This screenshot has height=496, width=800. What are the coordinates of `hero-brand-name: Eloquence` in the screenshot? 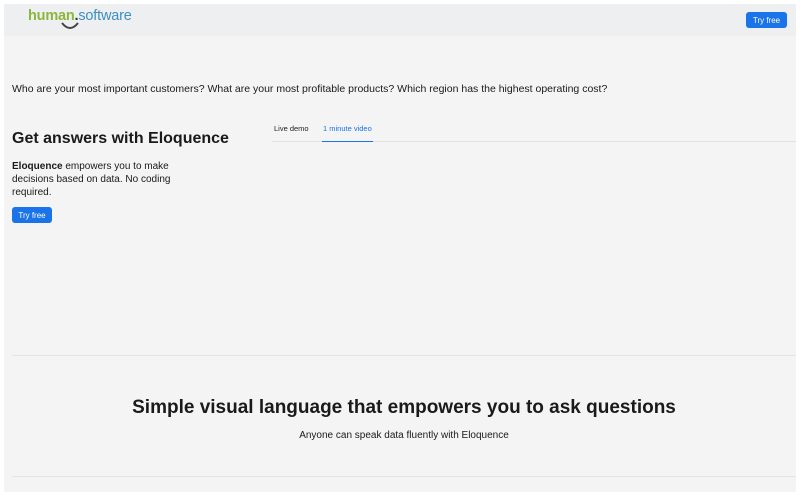 It's located at (37, 166).